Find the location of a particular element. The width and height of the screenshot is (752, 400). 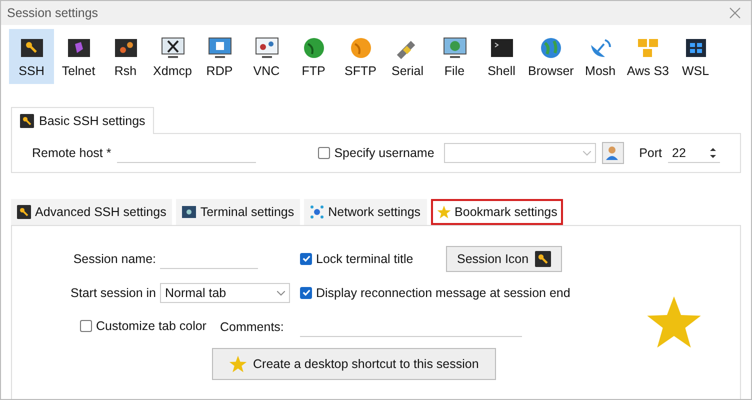

session-type-button: FTP is located at coordinates (313, 56).